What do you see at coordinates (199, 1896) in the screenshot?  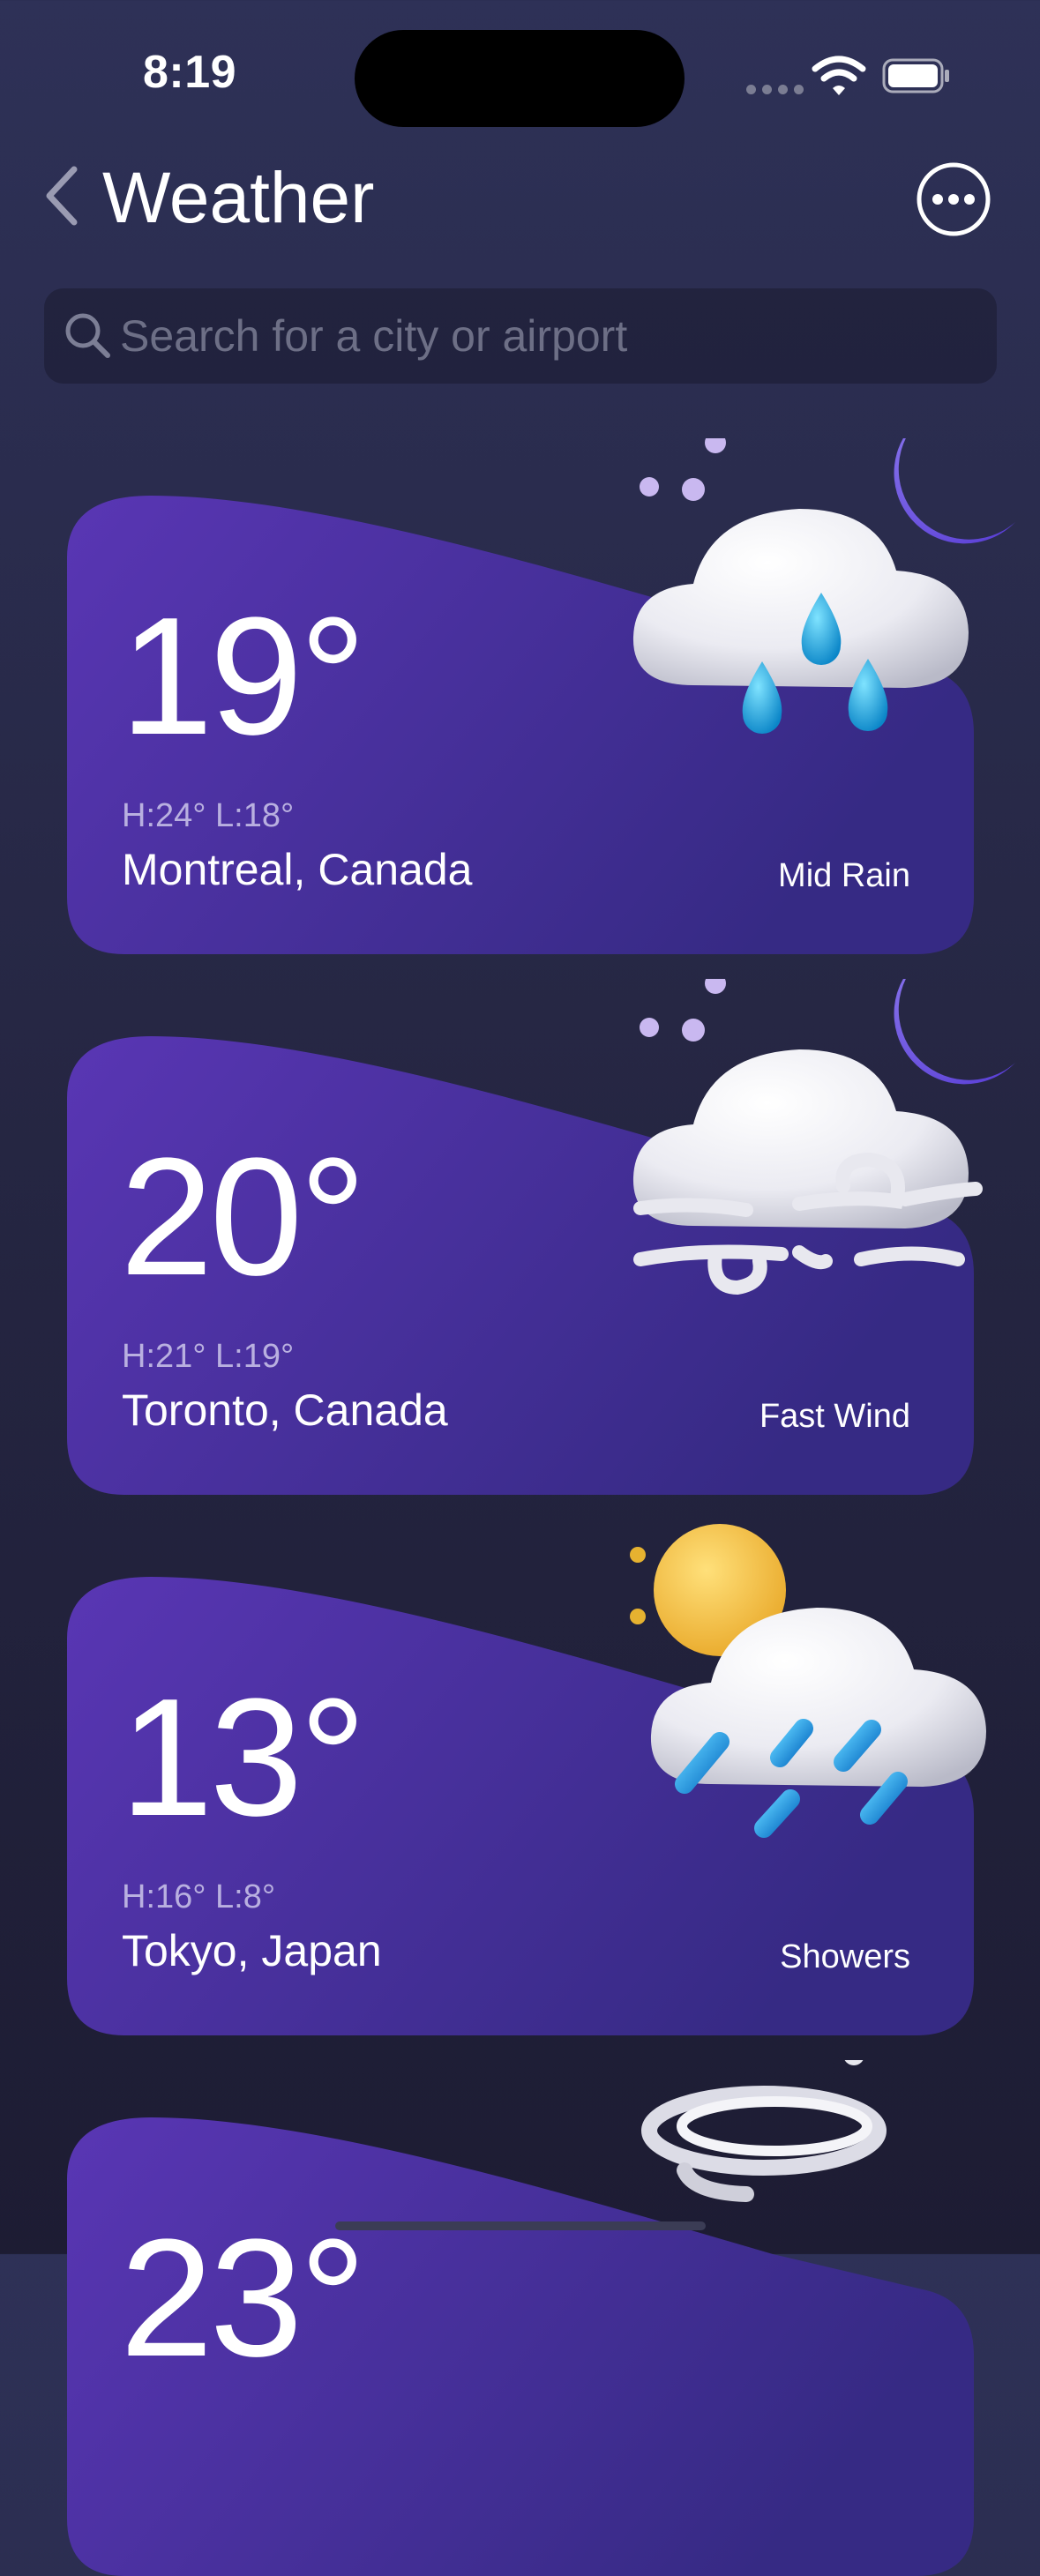 I see `high-low: H:16° L:8°` at bounding box center [199, 1896].